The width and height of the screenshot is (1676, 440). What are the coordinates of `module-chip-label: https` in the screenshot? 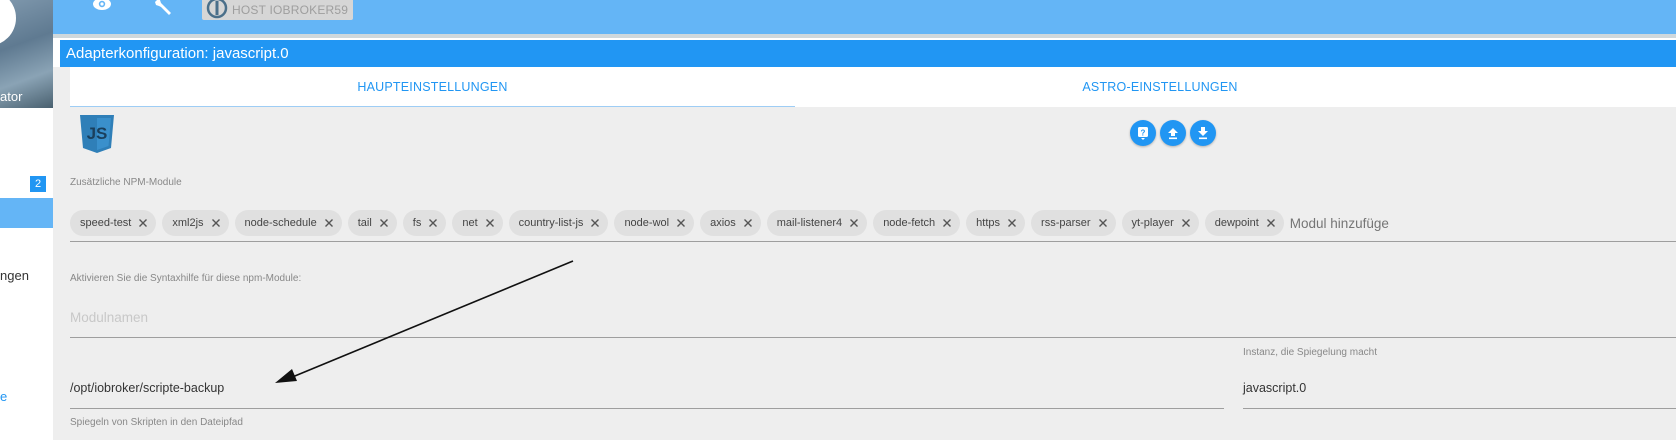 It's located at (988, 223).